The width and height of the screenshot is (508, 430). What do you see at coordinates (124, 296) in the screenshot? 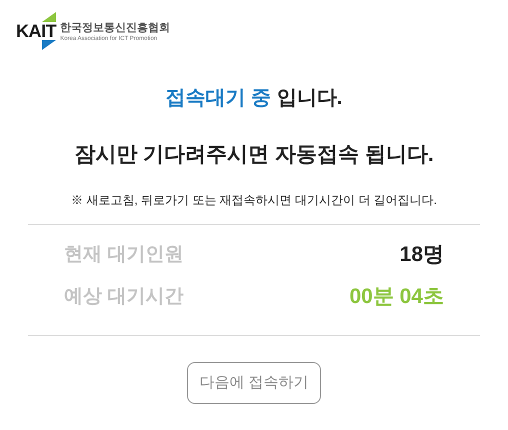
I see `stat-label: 예상 대기시간` at bounding box center [124, 296].